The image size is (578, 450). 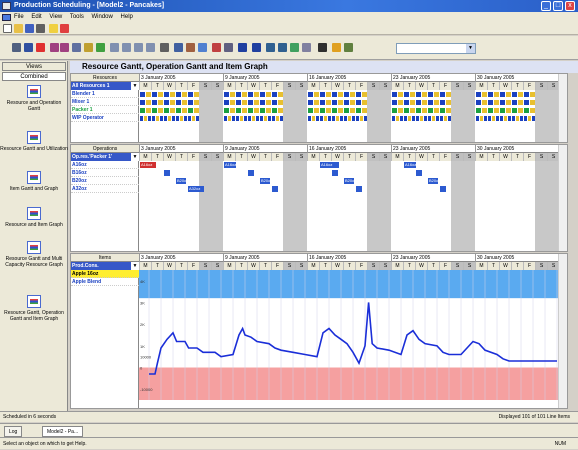 What do you see at coordinates (105, 94) in the screenshot?
I see `resource-row-blender: Blender 1` at bounding box center [105, 94].